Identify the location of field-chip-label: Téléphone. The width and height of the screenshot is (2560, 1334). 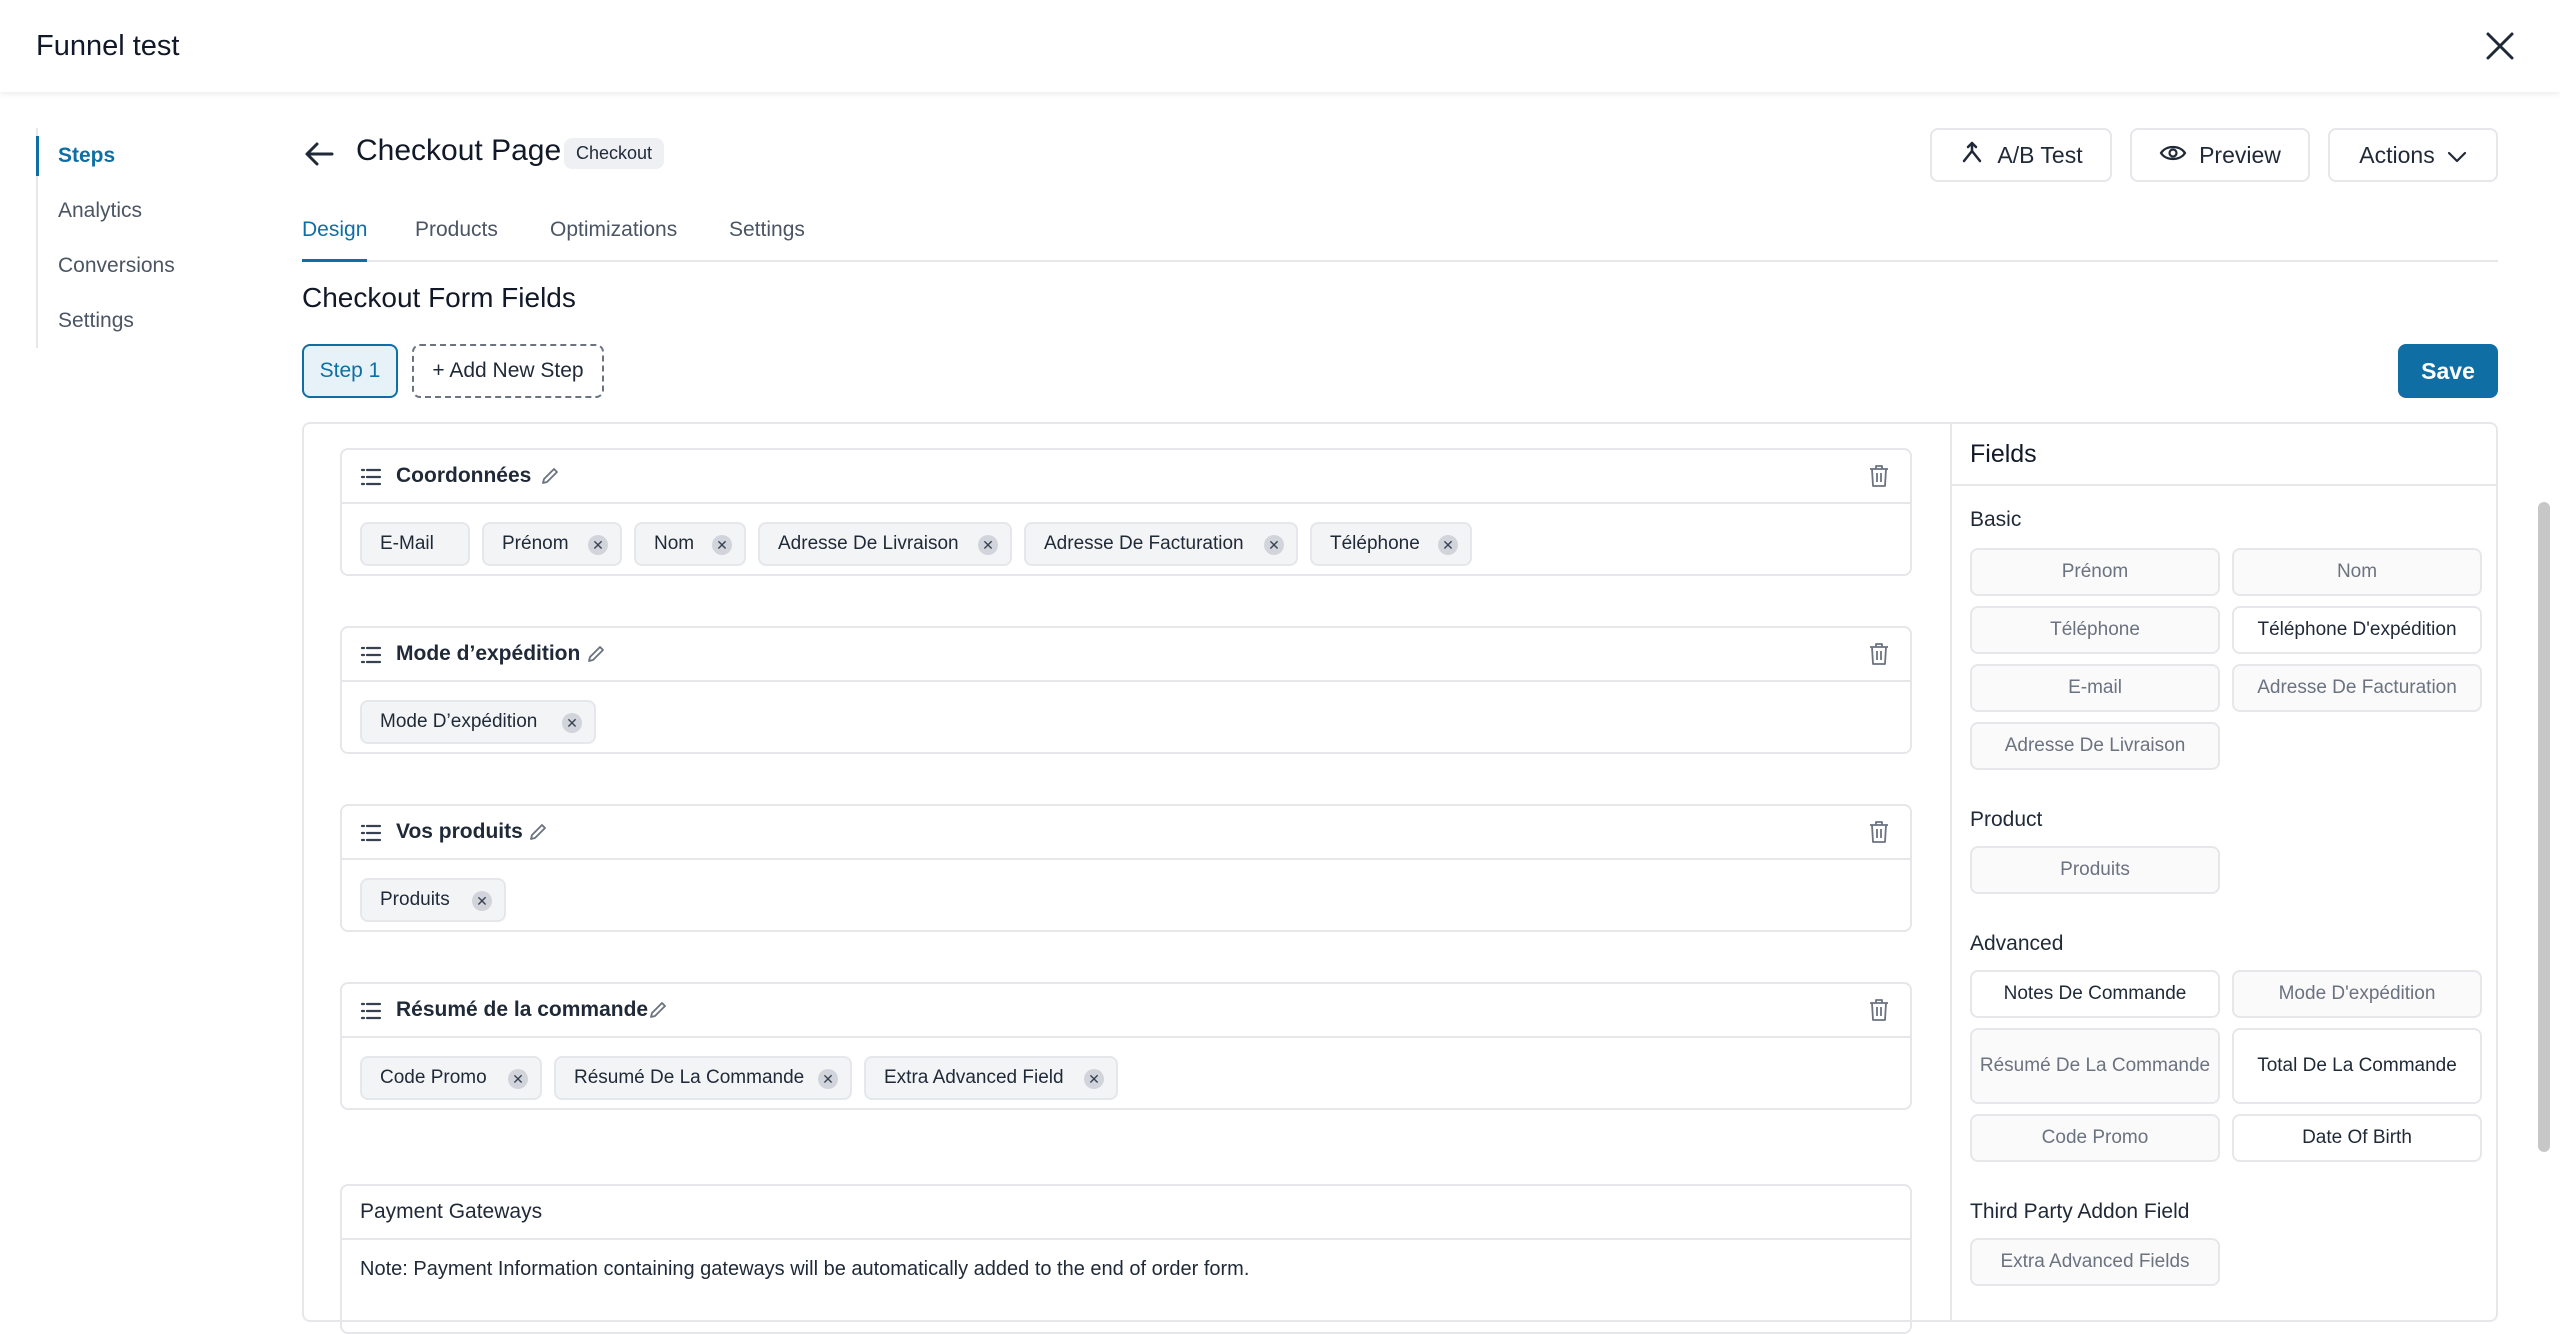
(1375, 543).